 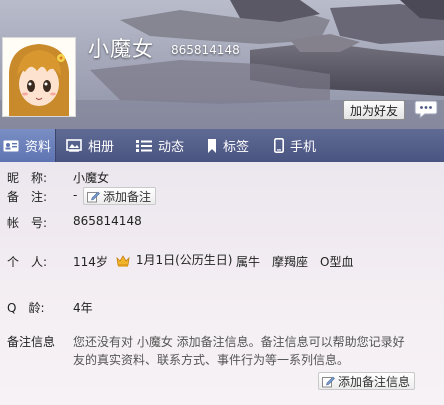 I want to click on birthday-group: 1月1日(公历生日), so click(x=174, y=259).